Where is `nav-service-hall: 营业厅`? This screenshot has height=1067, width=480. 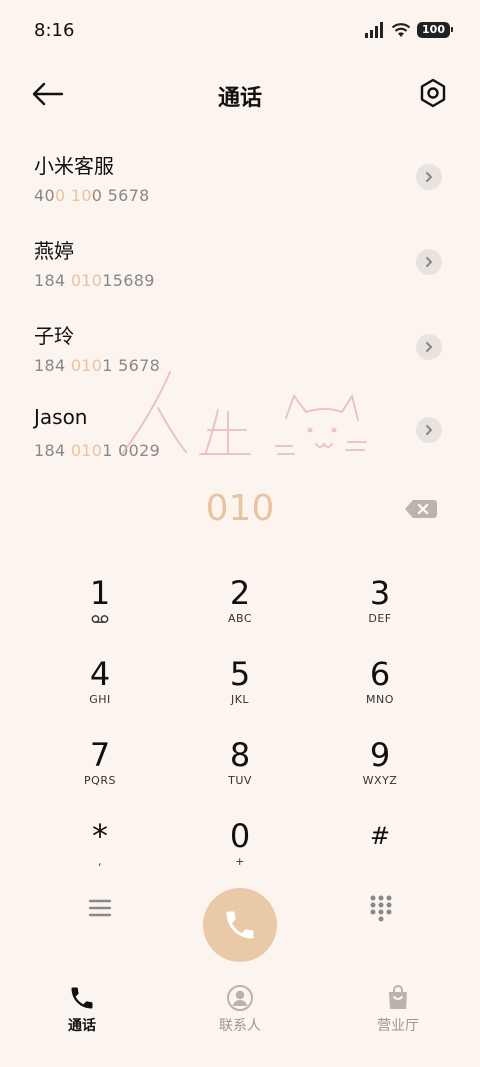
nav-service-hall: 营业厅 is located at coordinates (398, 1009).